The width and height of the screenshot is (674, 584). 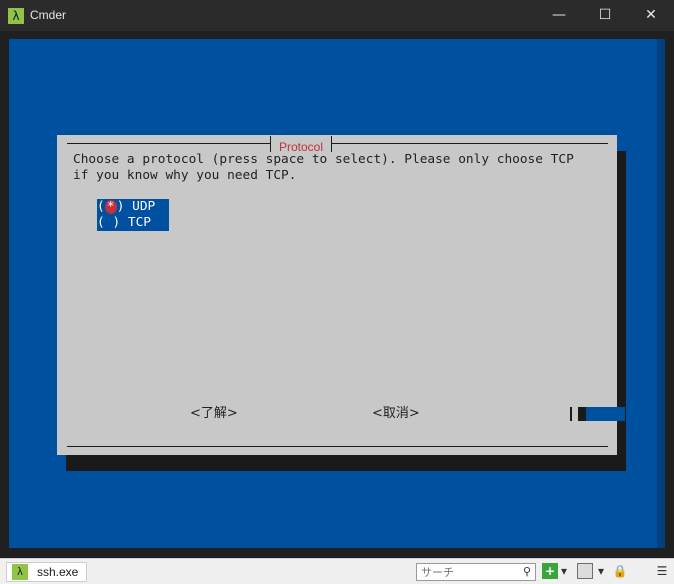 I want to click on dialog-corner, so click(x=621, y=147).